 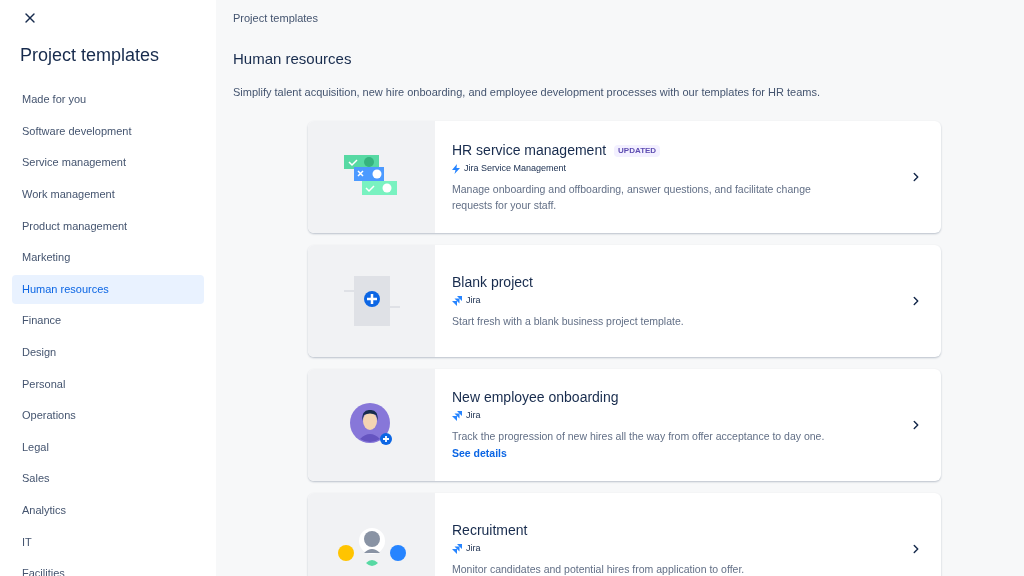 What do you see at coordinates (599, 568) in the screenshot?
I see `template-description: Monitor candidates and potential hires from application to offer.` at bounding box center [599, 568].